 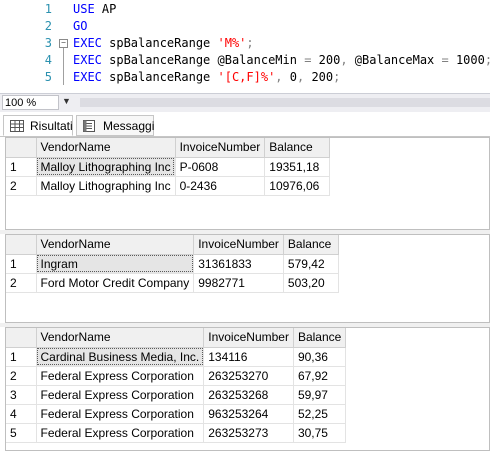 What do you see at coordinates (245, 26) in the screenshot?
I see `code-line: 2 GO` at bounding box center [245, 26].